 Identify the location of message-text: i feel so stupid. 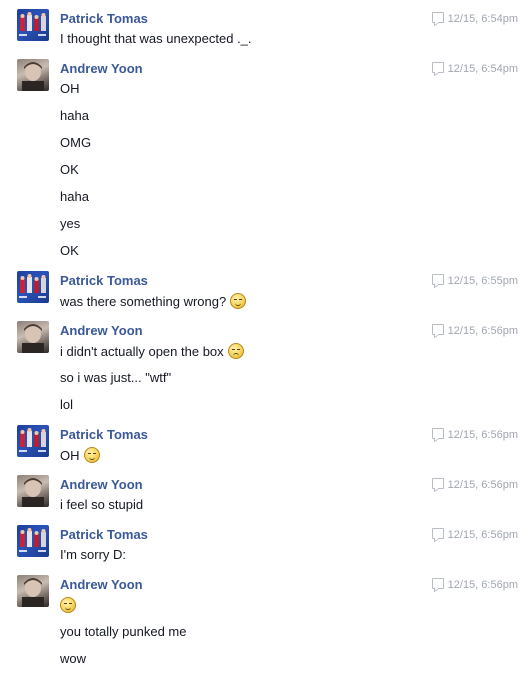
(101, 504).